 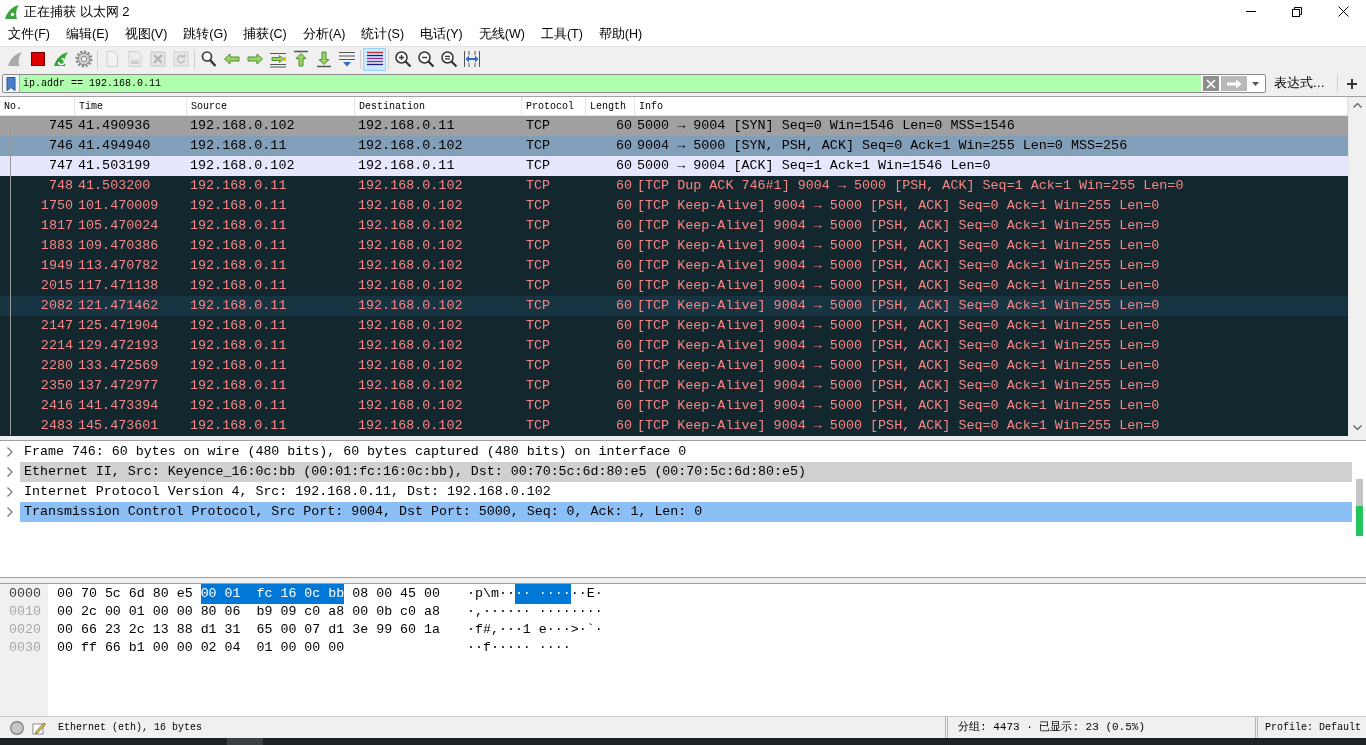 What do you see at coordinates (674, 386) in the screenshot?
I see `packet-row: 2350 137.472977 192.168.0.11 192.168.0.102 TCP 60 [TCP Keep-Alive] 9004 → 5000 [PSH, ACK] Seq=0 Ack=1 Win=255 Len=0` at bounding box center [674, 386].